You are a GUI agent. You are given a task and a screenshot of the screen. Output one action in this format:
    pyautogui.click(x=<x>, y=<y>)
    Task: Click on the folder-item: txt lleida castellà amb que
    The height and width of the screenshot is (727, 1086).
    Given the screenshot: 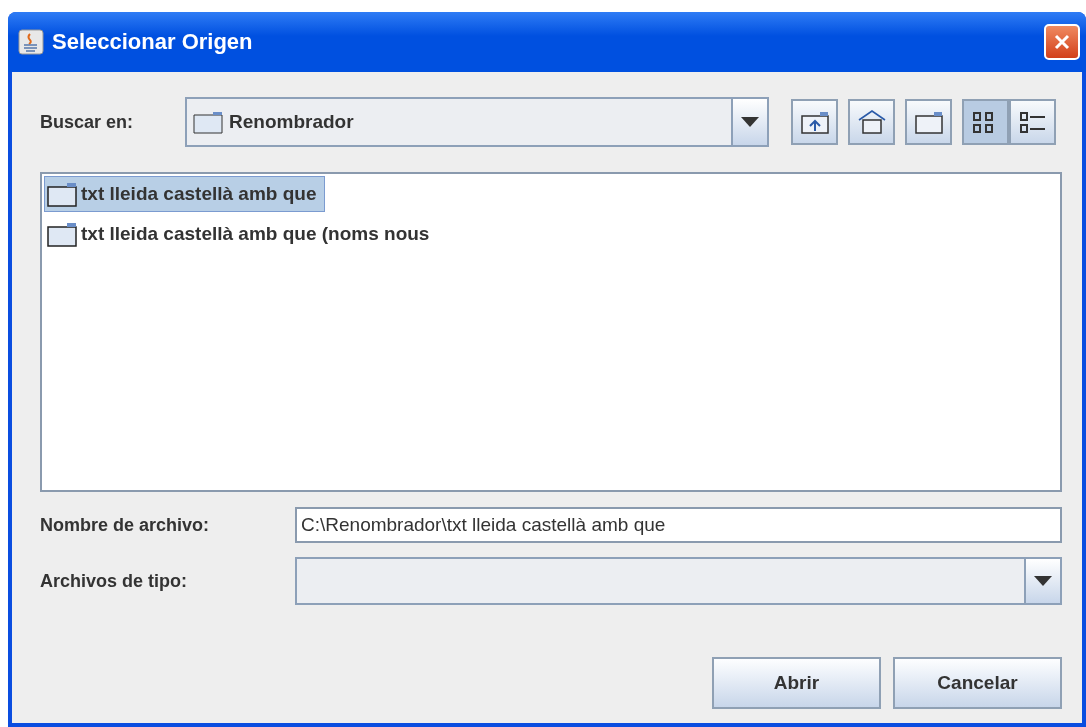 What is the action you would take?
    pyautogui.click(x=185, y=194)
    